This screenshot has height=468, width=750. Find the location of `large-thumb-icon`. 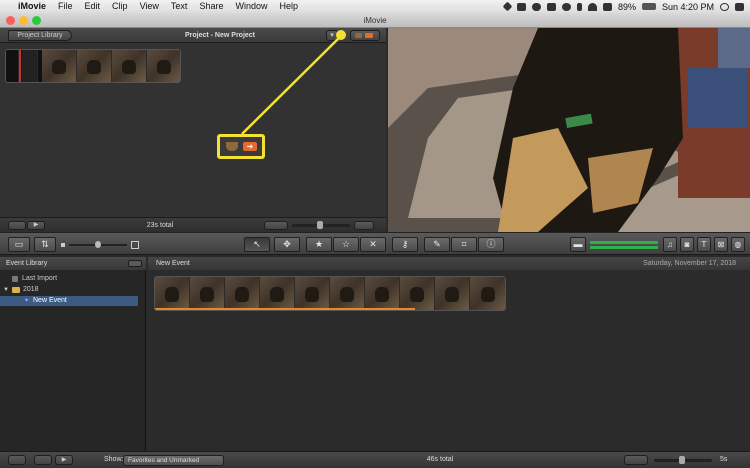

large-thumb-icon is located at coordinates (135, 245).